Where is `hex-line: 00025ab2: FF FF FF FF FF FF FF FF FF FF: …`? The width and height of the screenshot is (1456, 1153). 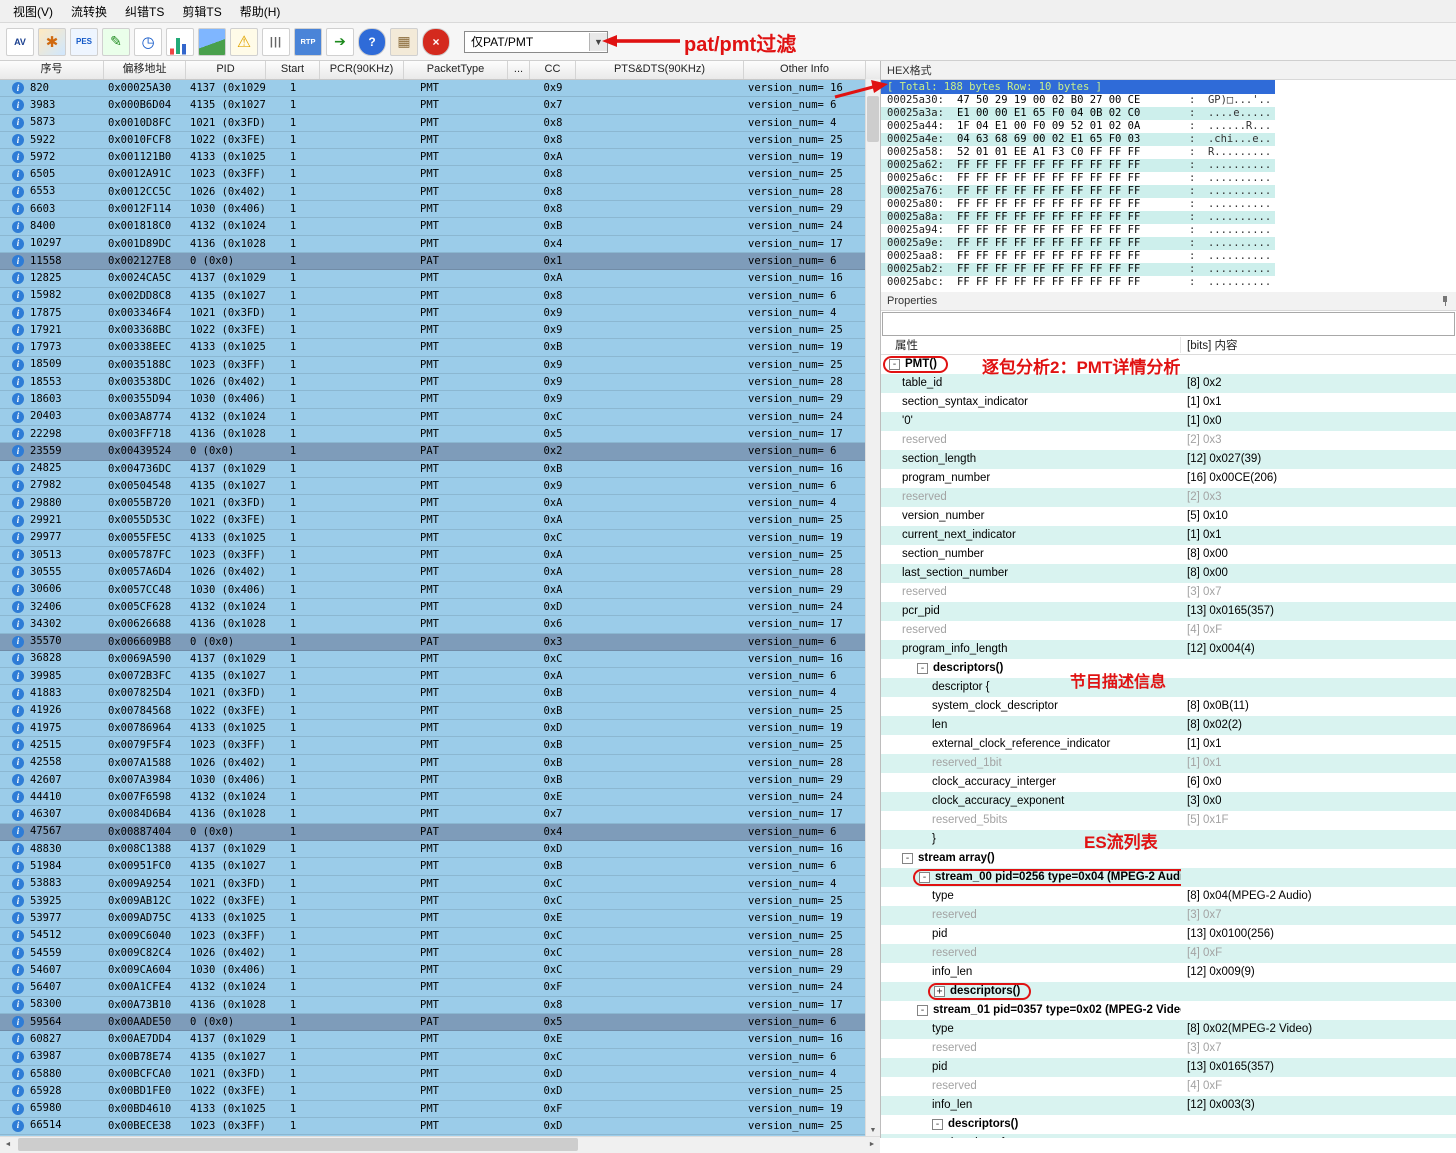
hex-line: 00025ab2: FF FF FF FF FF FF FF FF FF FF: … is located at coordinates (1078, 269).